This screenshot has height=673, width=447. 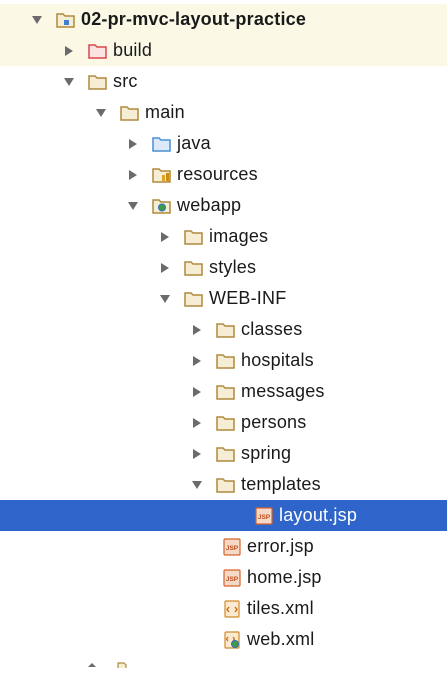 What do you see at coordinates (108, 661) in the screenshot?
I see `next-row-peek` at bounding box center [108, 661].